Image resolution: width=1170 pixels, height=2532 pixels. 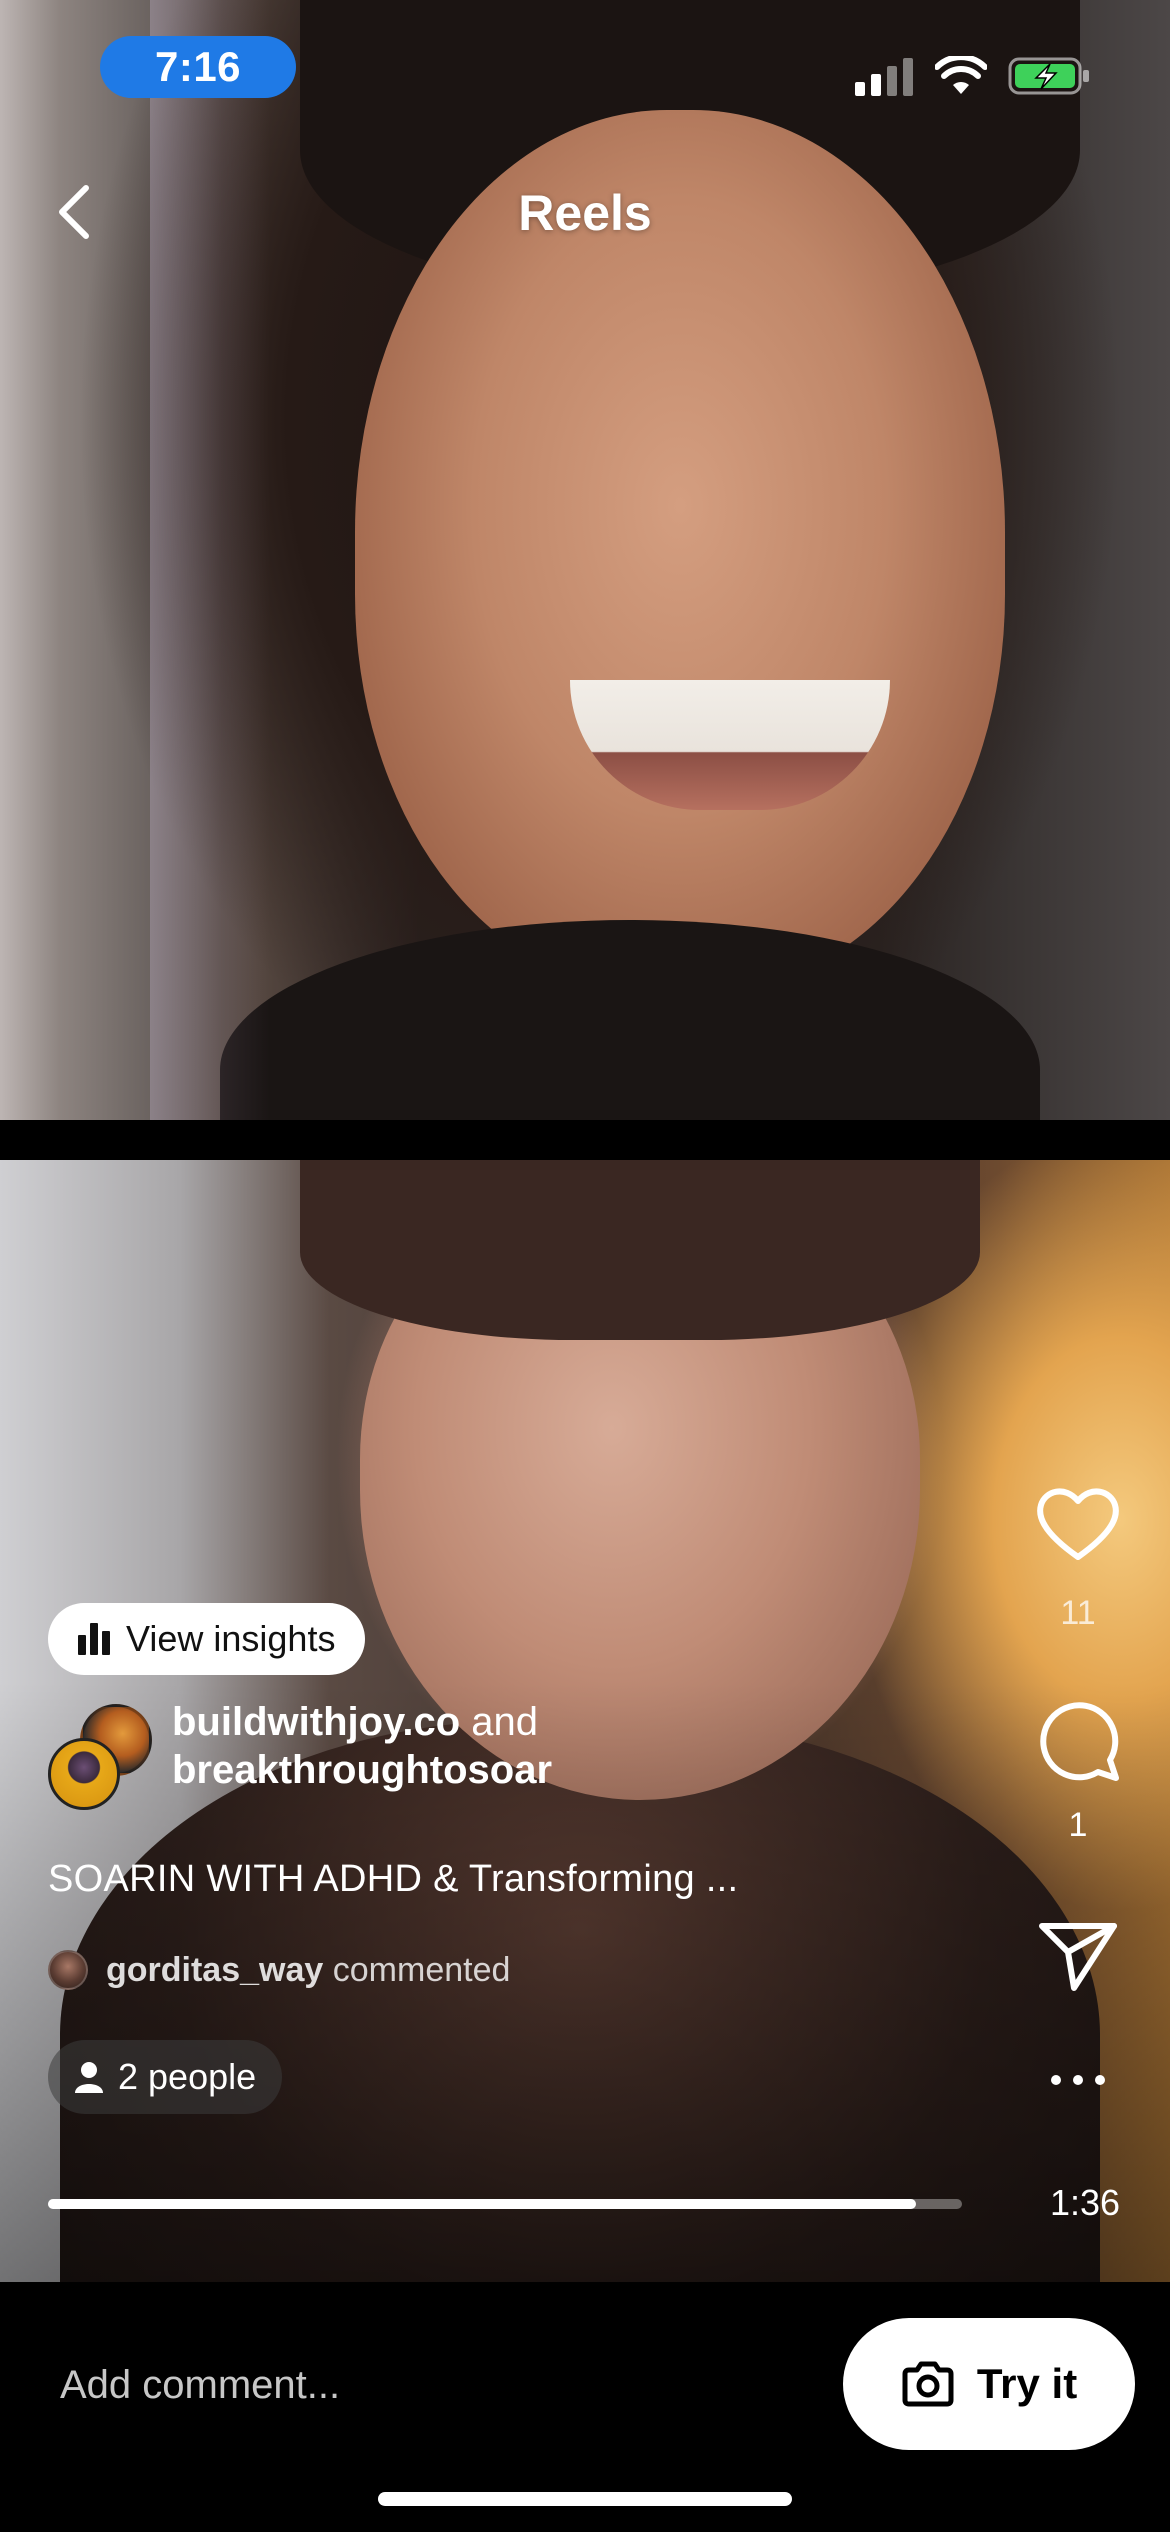 I want to click on avatar-buildwithjoy, so click(x=84, y=1774).